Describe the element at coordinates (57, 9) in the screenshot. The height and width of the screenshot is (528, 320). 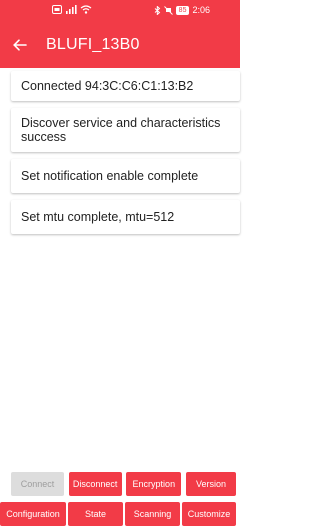
I see `notification-icon` at that location.